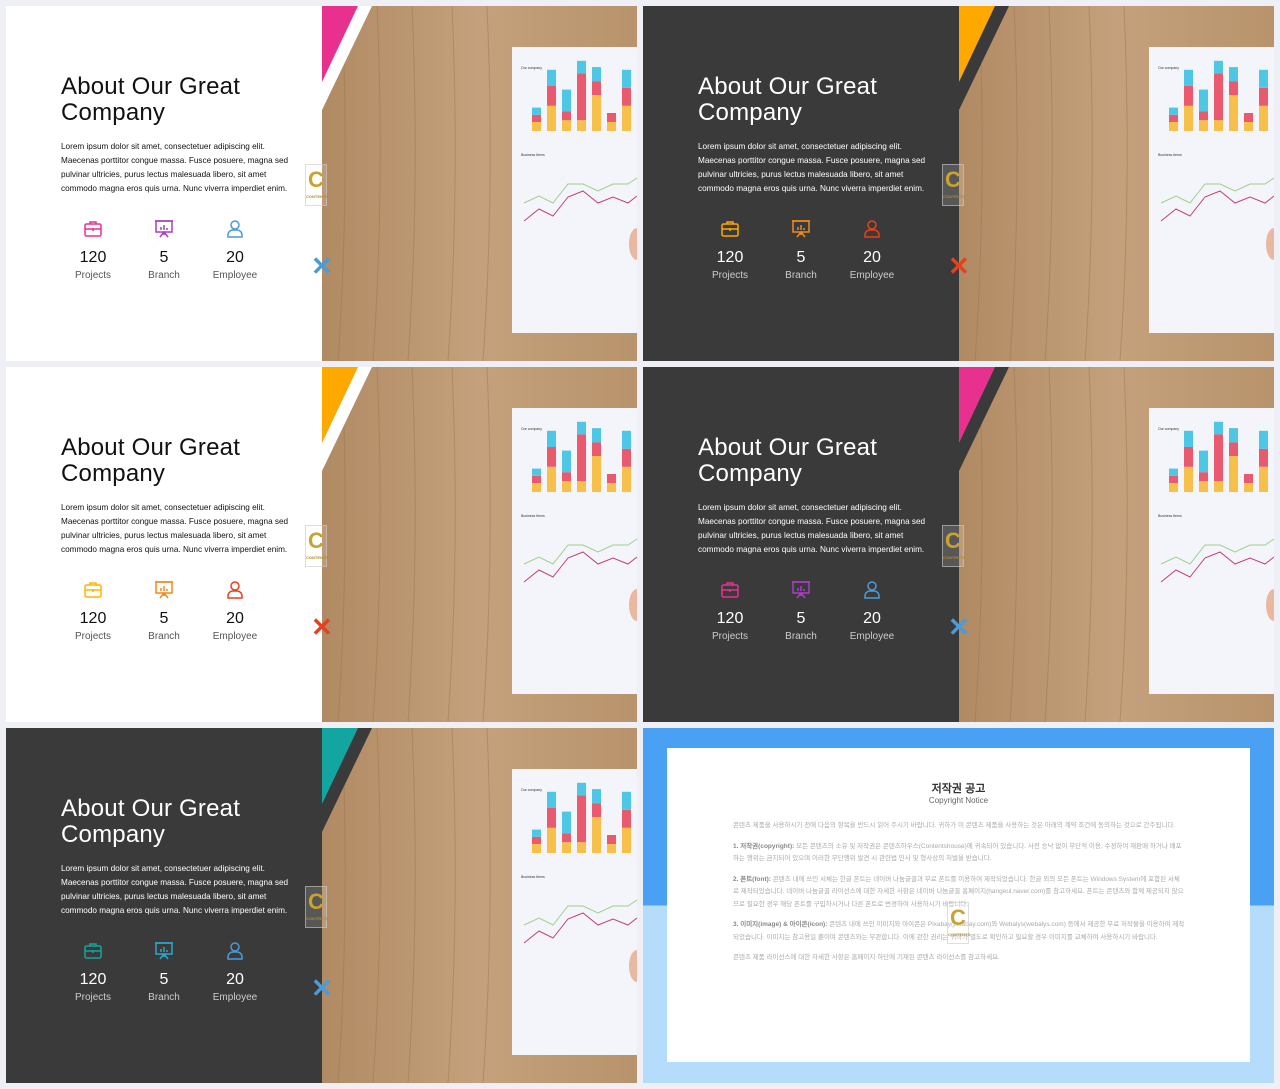  I want to click on slide-title: About Our Great Company, so click(787, 461).